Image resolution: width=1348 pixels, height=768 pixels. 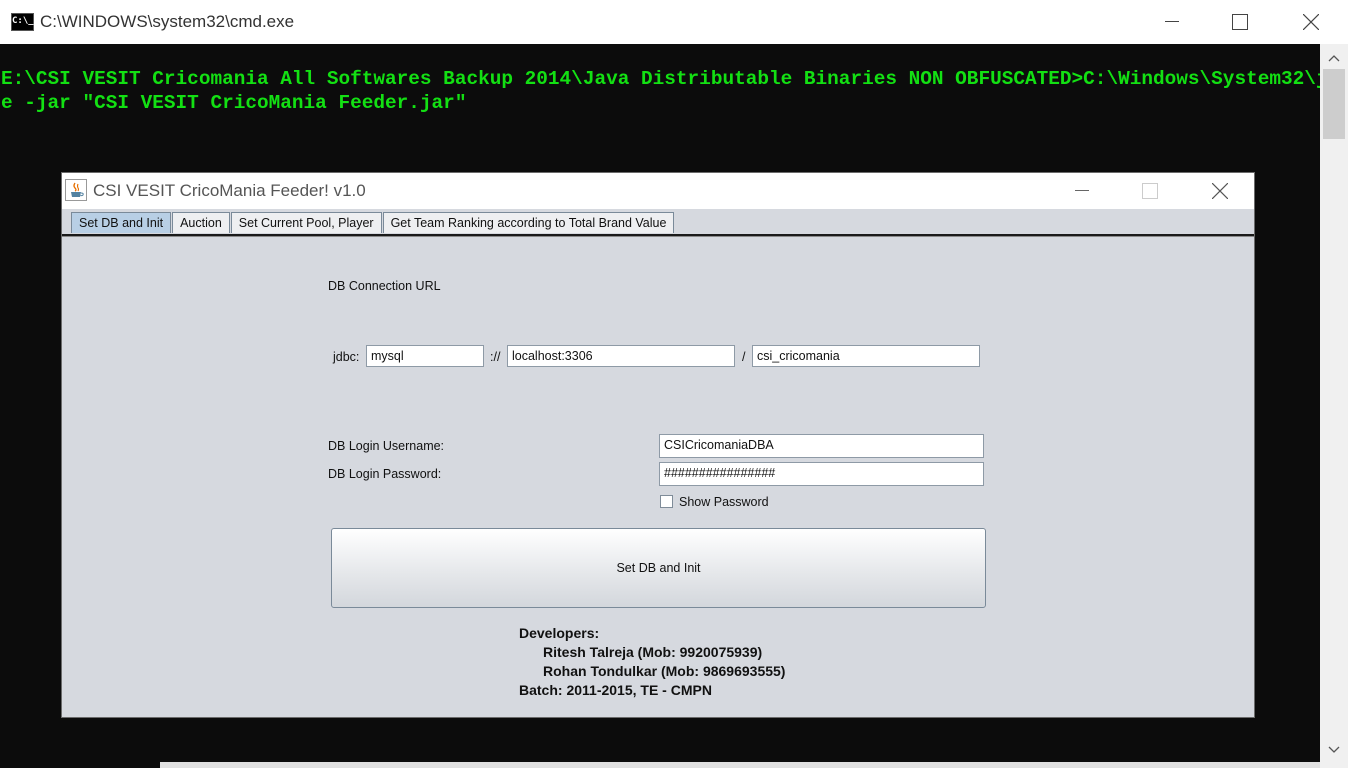 I want to click on show-password-checkbox, so click(x=666, y=501).